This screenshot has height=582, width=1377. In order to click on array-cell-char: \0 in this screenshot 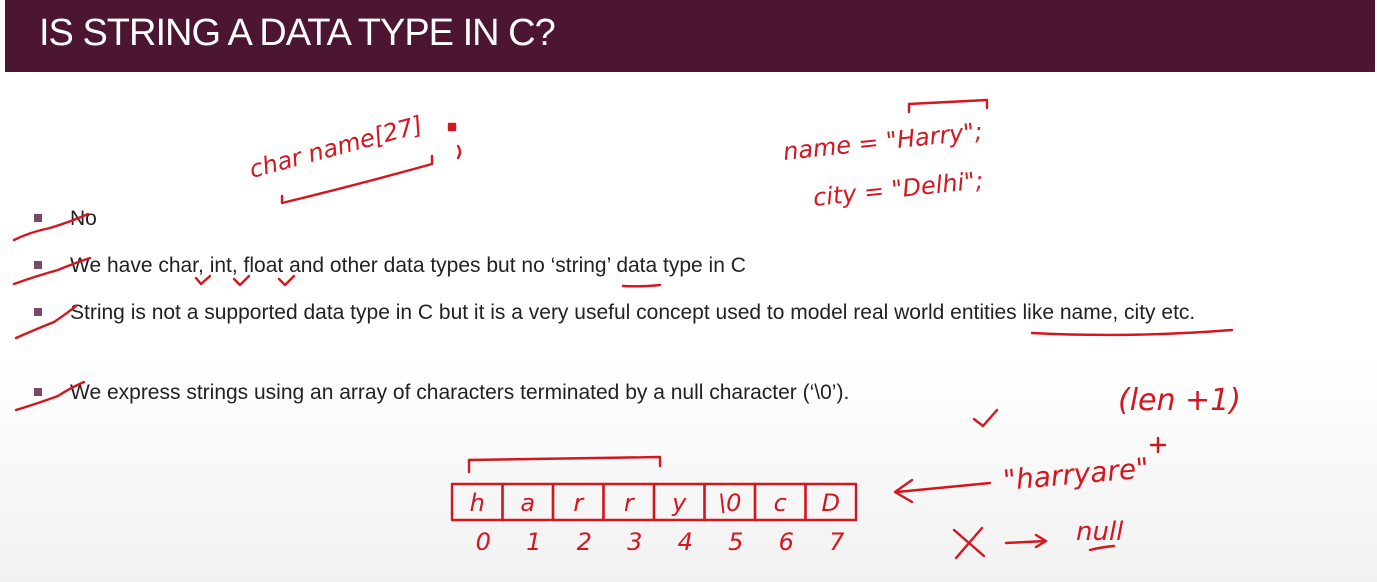, I will do `click(729, 503)`.